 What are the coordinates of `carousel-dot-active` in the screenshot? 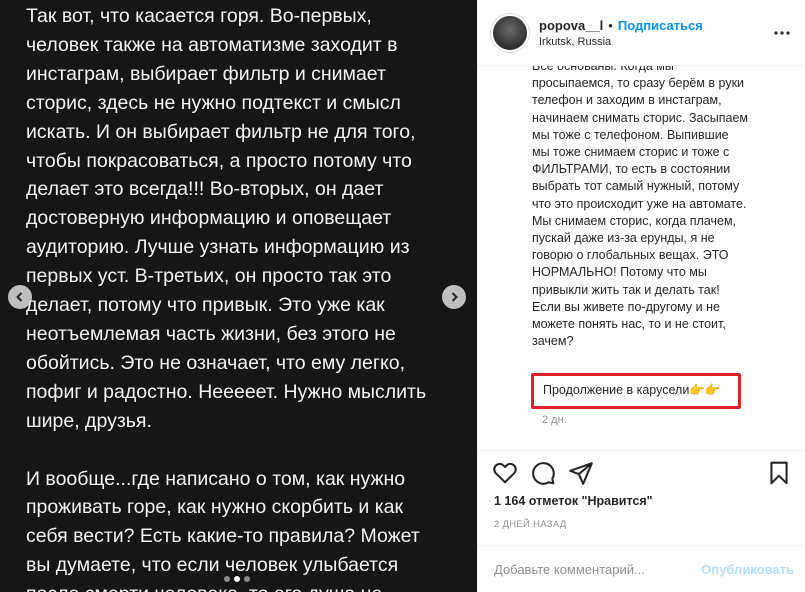 It's located at (237, 579).